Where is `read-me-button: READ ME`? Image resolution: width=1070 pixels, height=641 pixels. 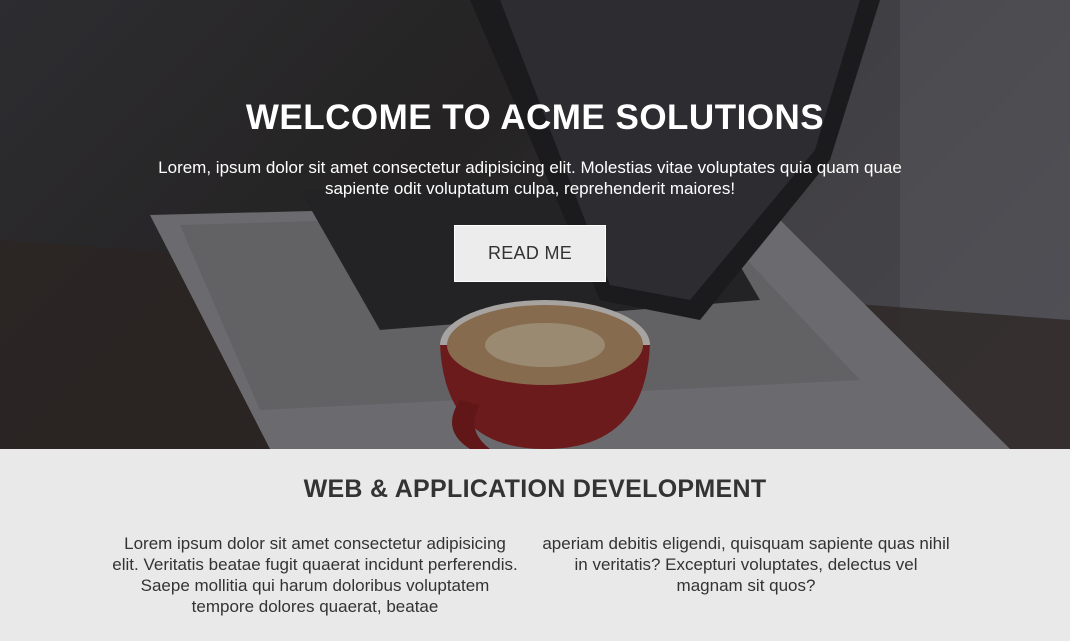
read-me-button: READ ME is located at coordinates (530, 253).